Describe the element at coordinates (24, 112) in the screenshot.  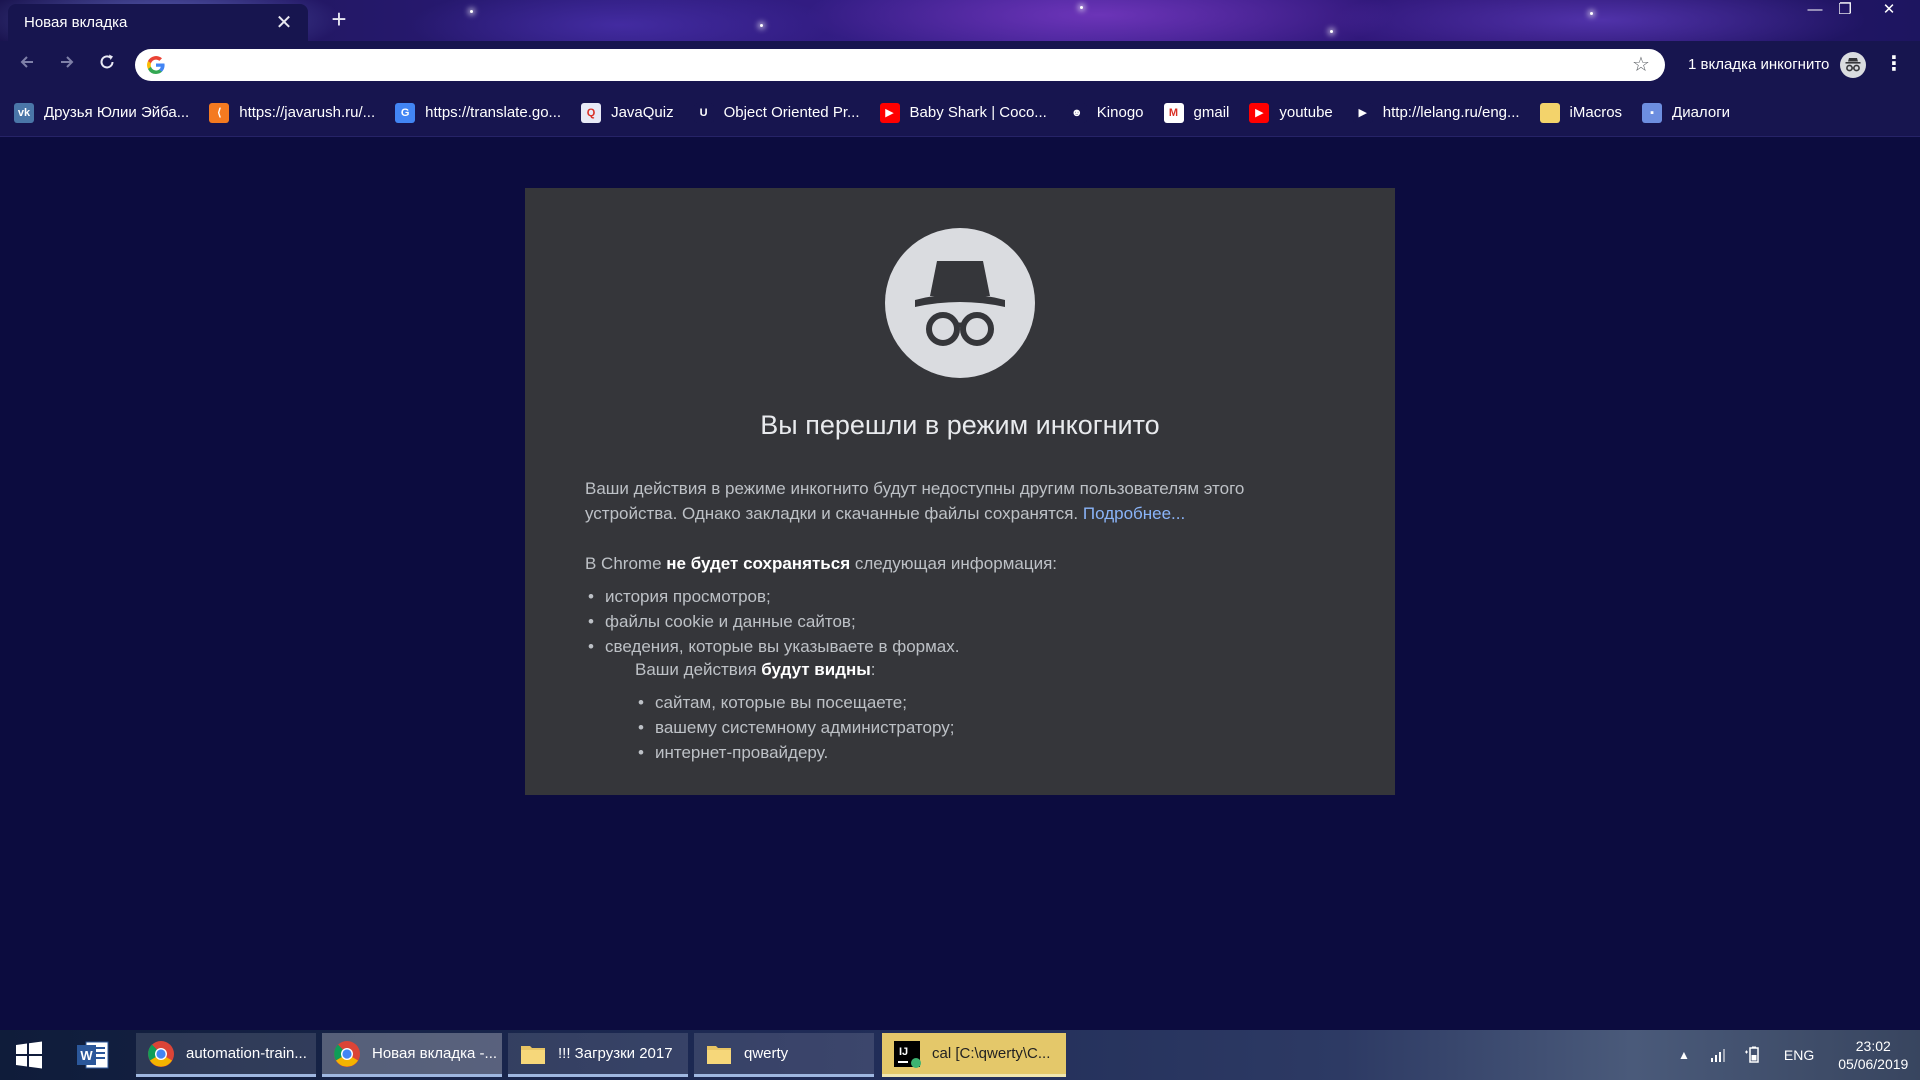
I see `vk-icon: vk` at that location.